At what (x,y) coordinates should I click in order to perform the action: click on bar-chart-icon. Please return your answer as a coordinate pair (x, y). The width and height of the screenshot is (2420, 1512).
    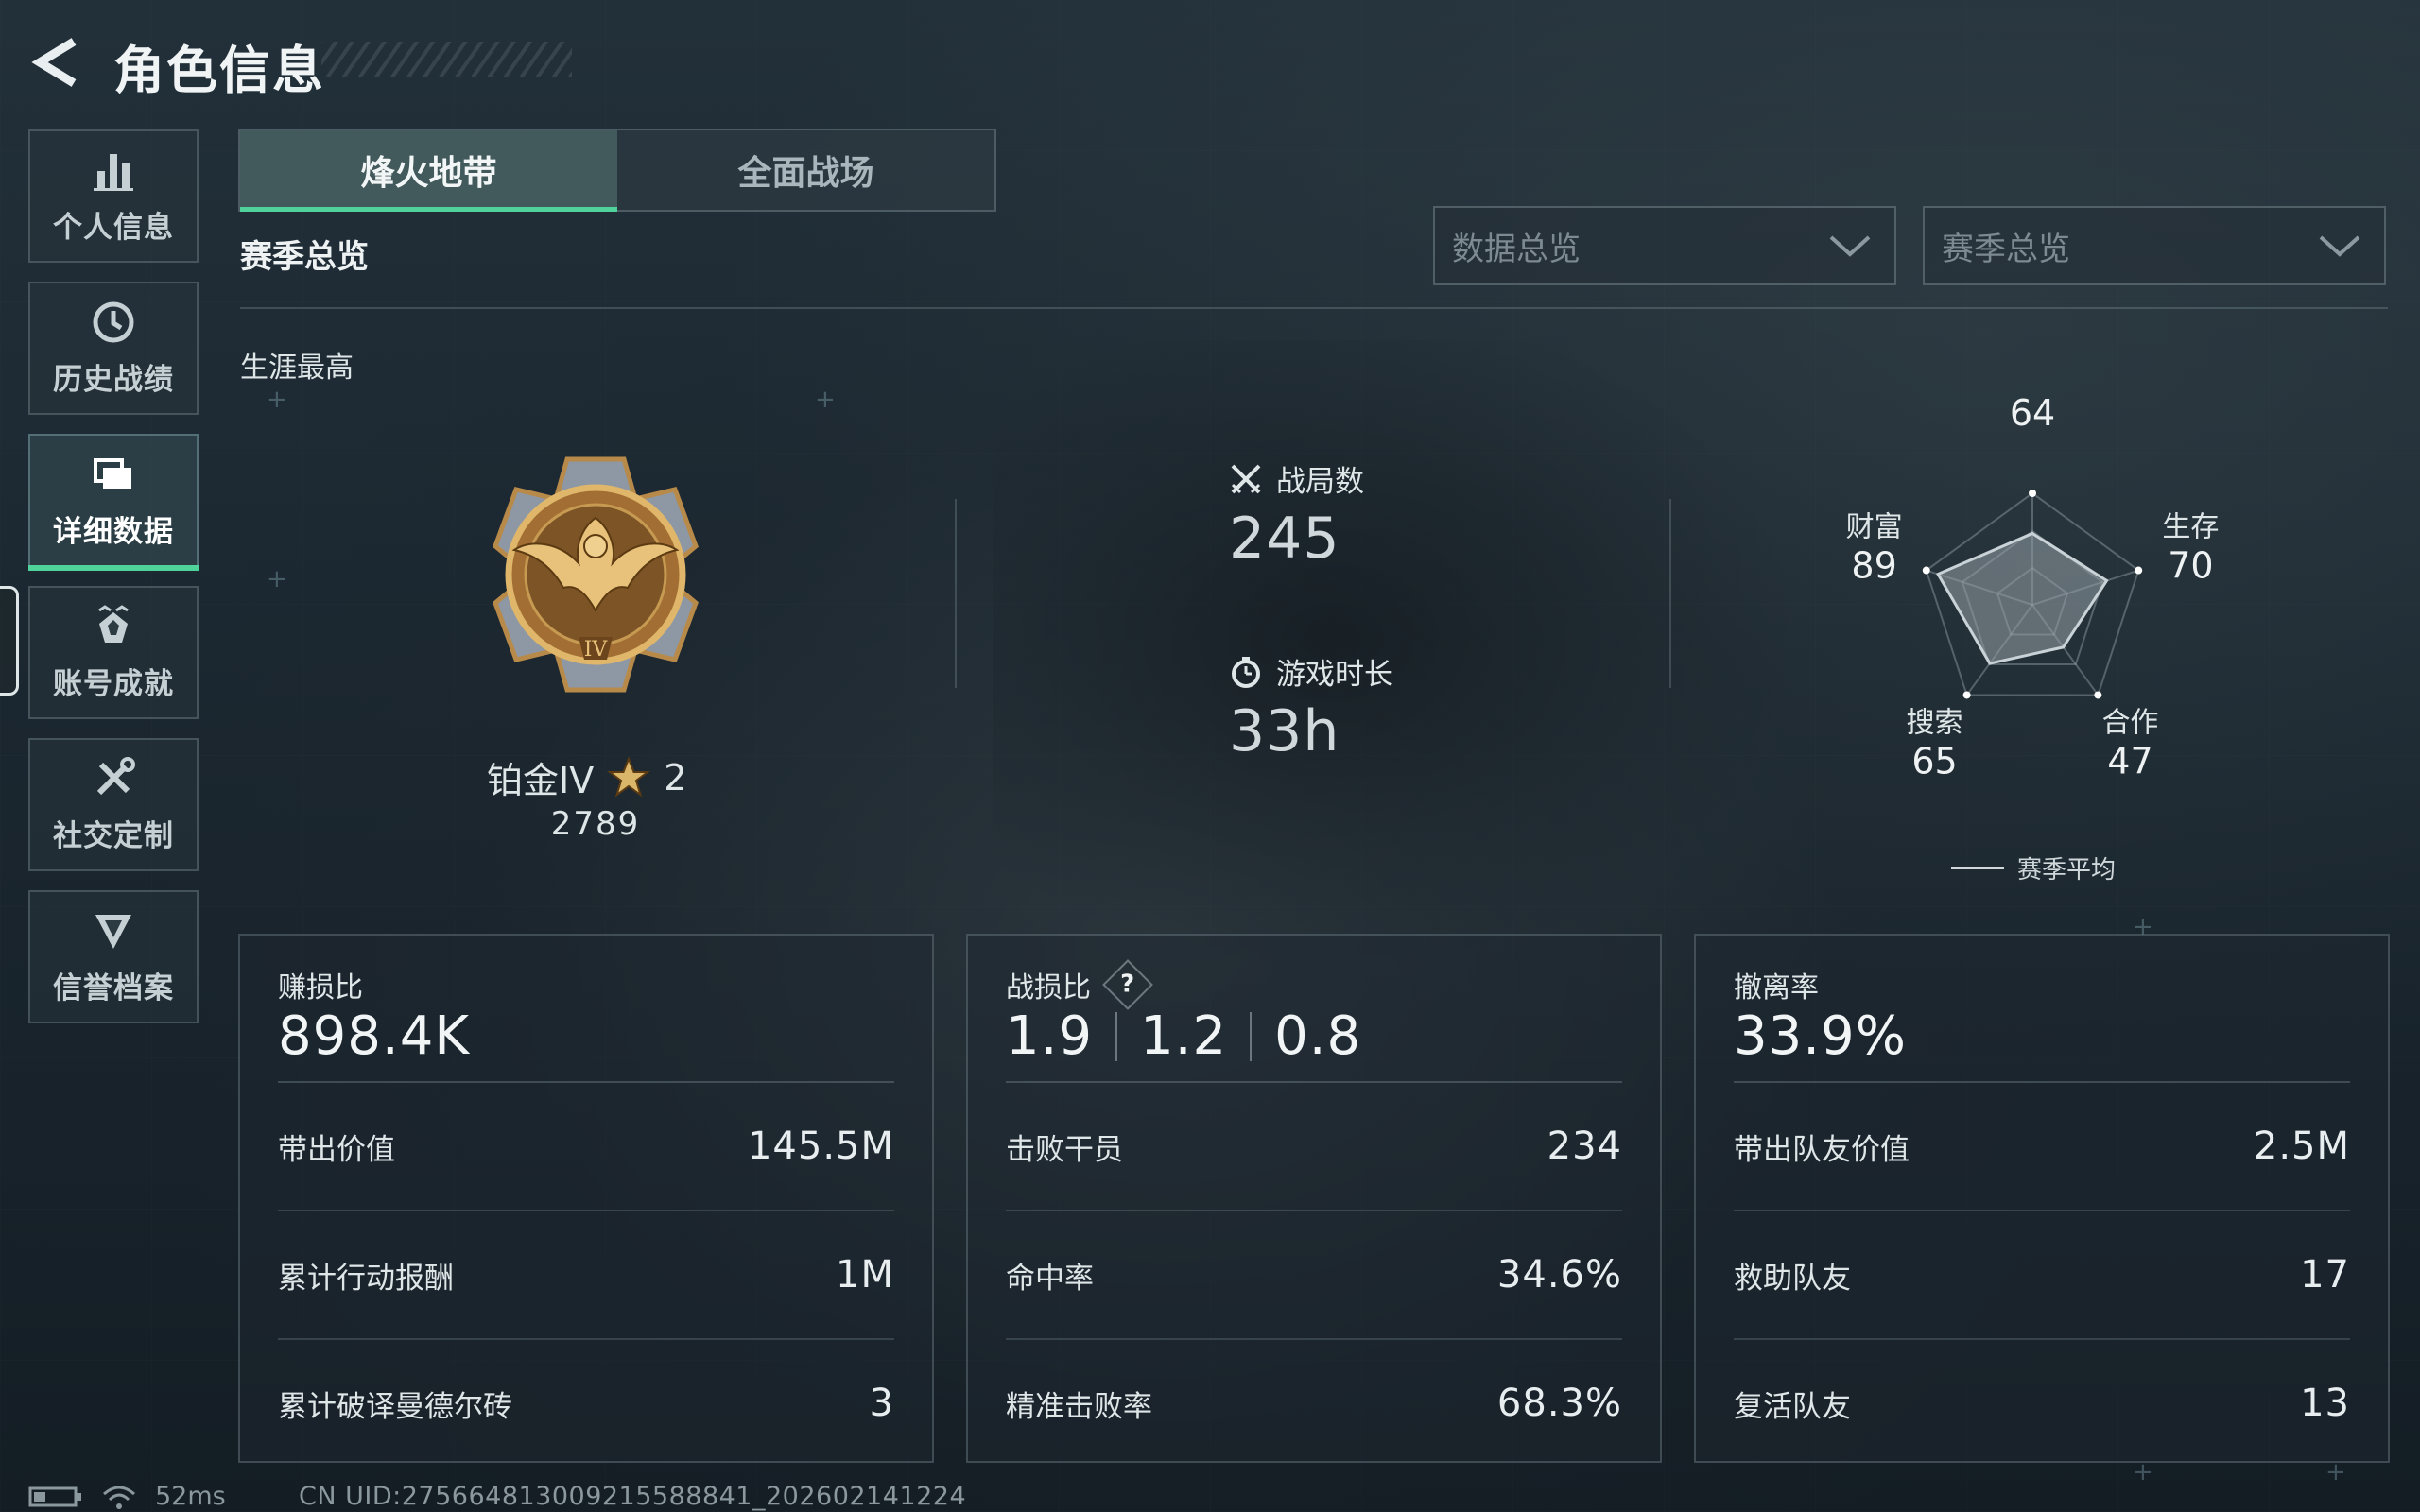
    Looking at the image, I should click on (113, 172).